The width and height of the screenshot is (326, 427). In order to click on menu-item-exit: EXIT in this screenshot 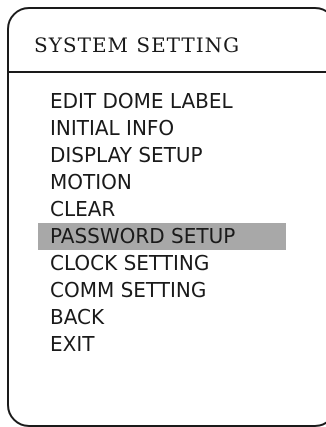, I will do `click(163, 344)`.